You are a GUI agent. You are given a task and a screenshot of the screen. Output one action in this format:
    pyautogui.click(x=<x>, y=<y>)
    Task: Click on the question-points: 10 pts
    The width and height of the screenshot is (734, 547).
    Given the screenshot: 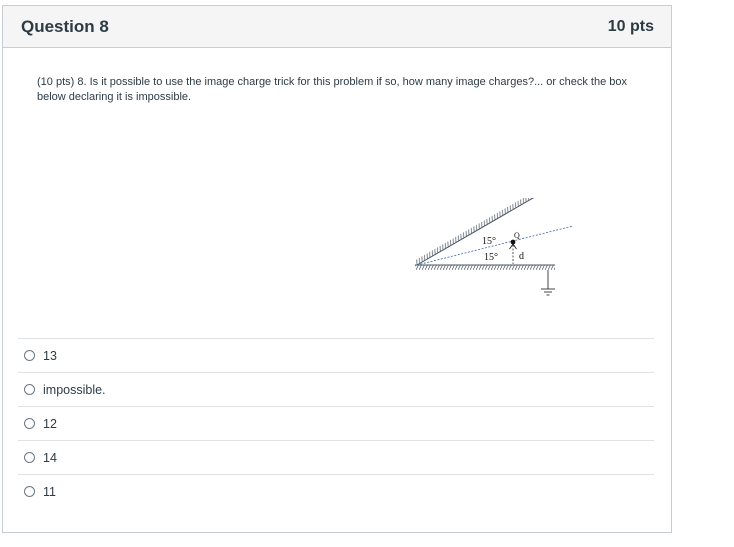 What is the action you would take?
    pyautogui.click(x=630, y=26)
    